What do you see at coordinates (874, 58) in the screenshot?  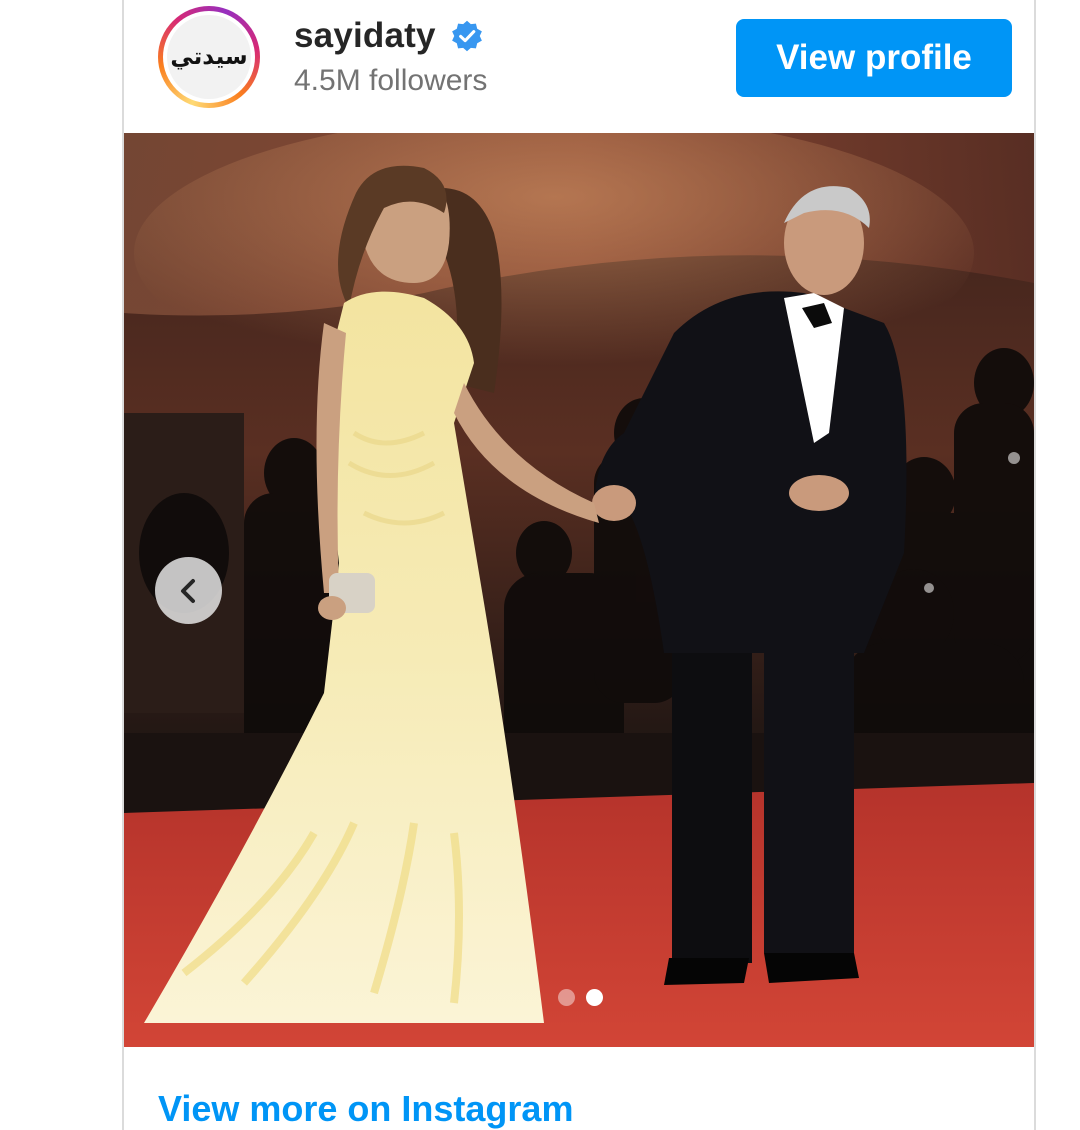 I see `view-profile-button: View profile` at bounding box center [874, 58].